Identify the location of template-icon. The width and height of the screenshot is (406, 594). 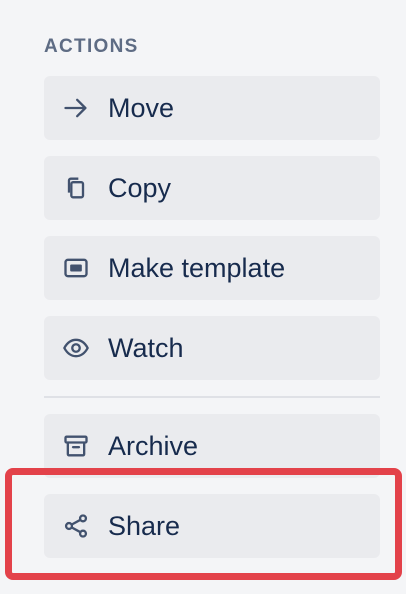
(76, 268).